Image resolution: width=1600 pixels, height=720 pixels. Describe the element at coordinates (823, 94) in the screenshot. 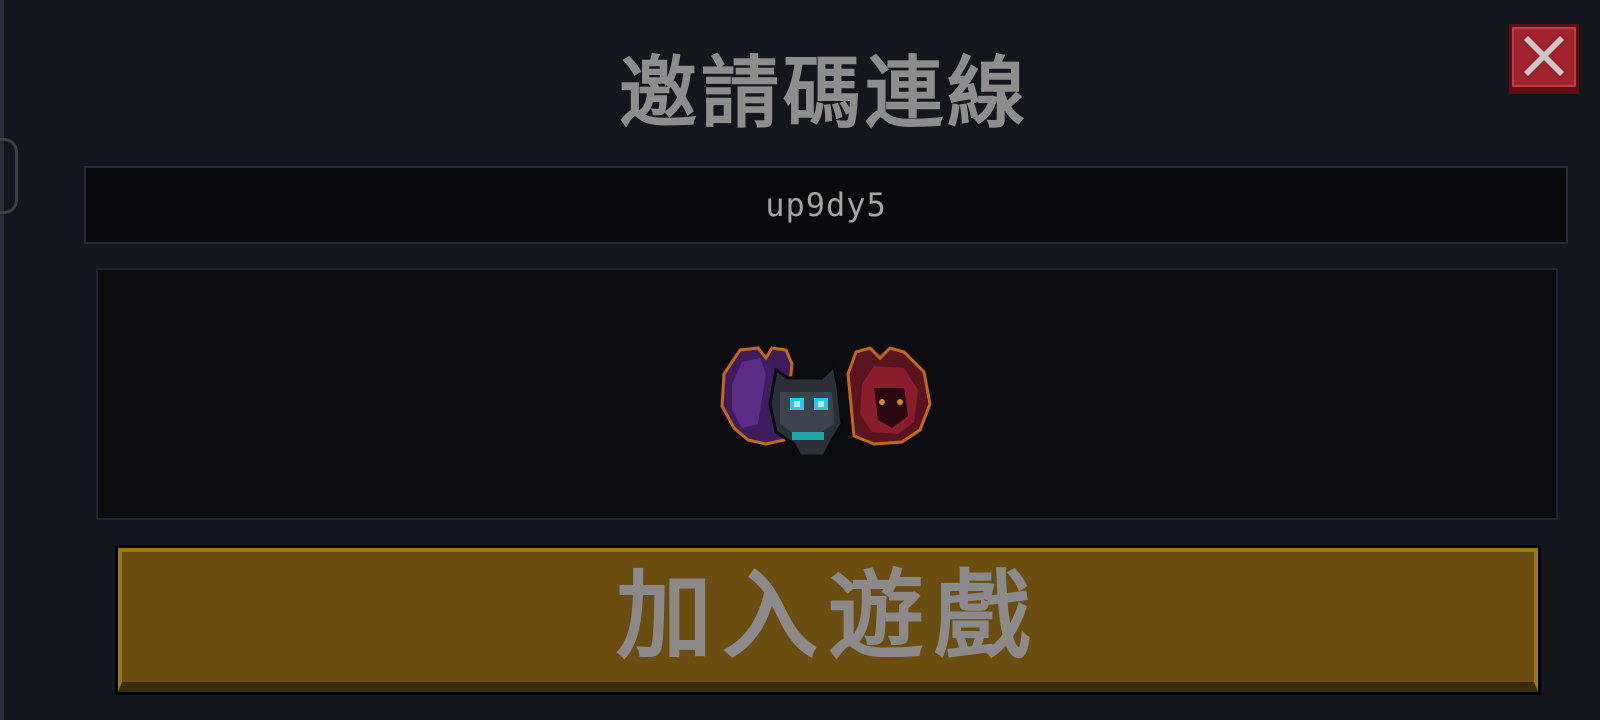

I see `dialog-title: 邀請碼連線` at that location.